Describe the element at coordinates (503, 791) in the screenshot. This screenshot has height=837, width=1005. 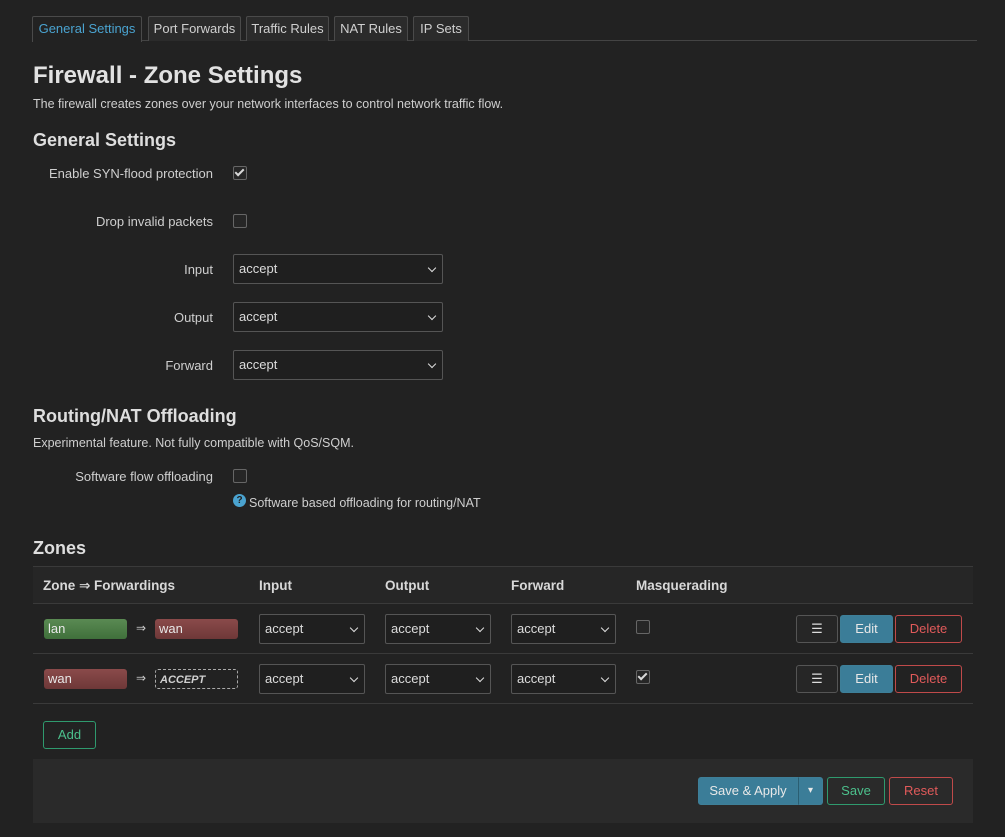
I see `form-footer: Save & Apply ▾ Save Reset` at that location.